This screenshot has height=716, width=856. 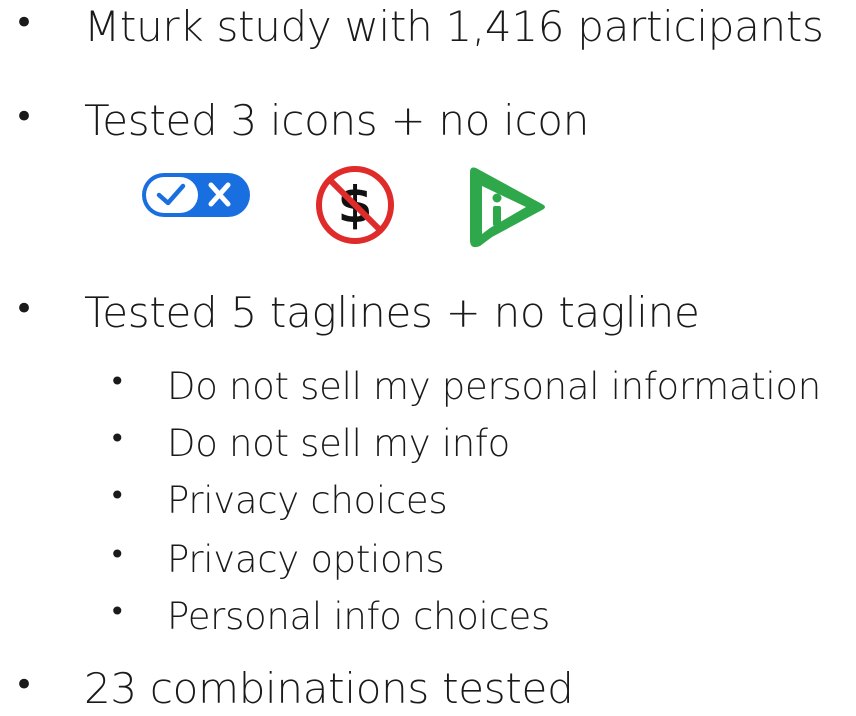 I want to click on tagline-text: Do not sell my personal information, so click(x=494, y=386).